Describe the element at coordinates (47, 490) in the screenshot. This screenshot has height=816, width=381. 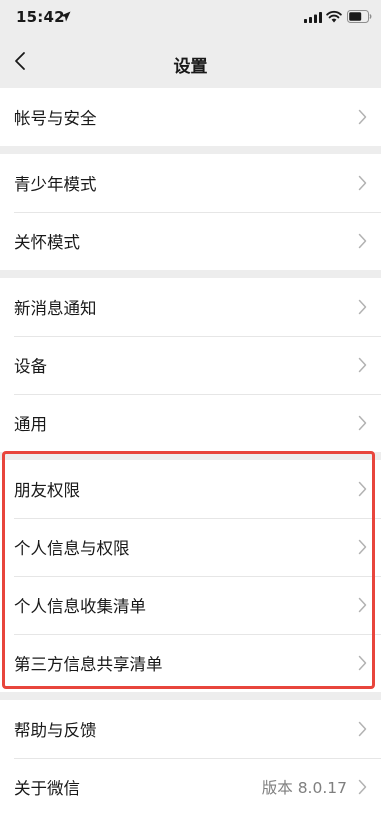
I see `settings-item-label: 朋友权限` at that location.